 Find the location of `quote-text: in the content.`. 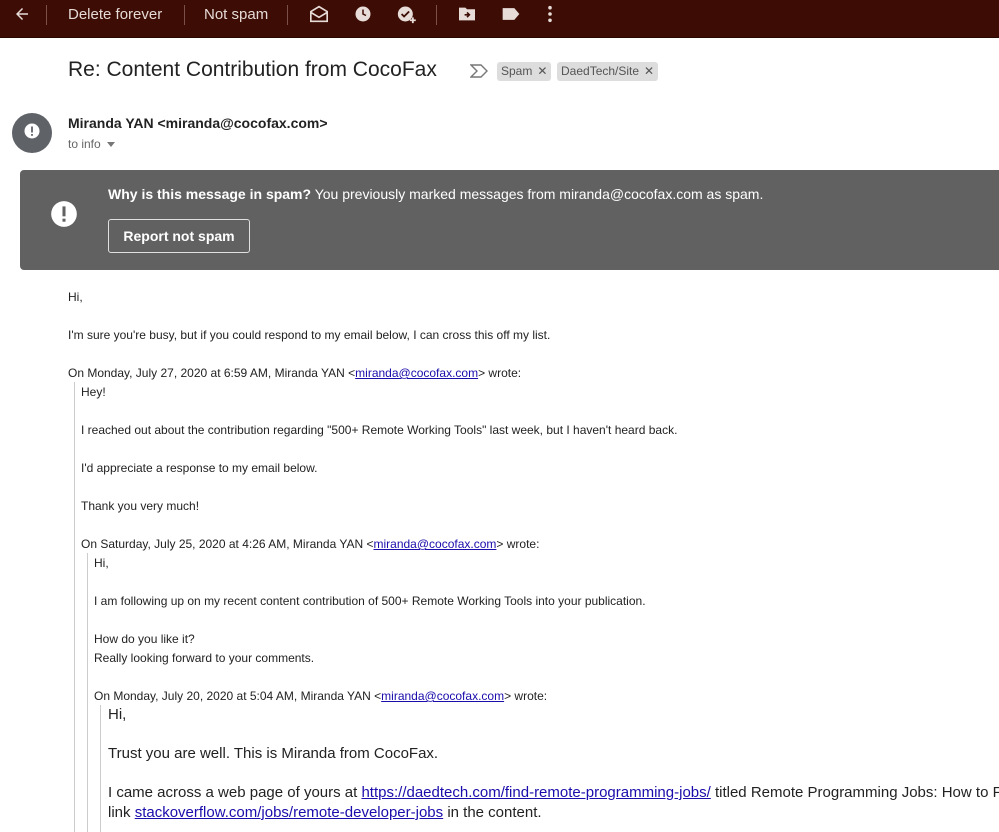

quote-text: in the content. is located at coordinates (492, 812).